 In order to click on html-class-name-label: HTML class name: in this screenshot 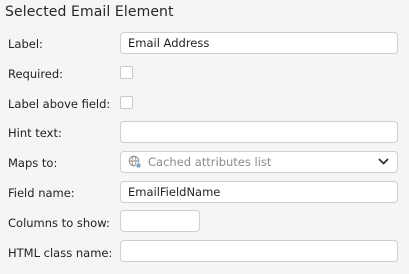, I will do `click(60, 253)`.